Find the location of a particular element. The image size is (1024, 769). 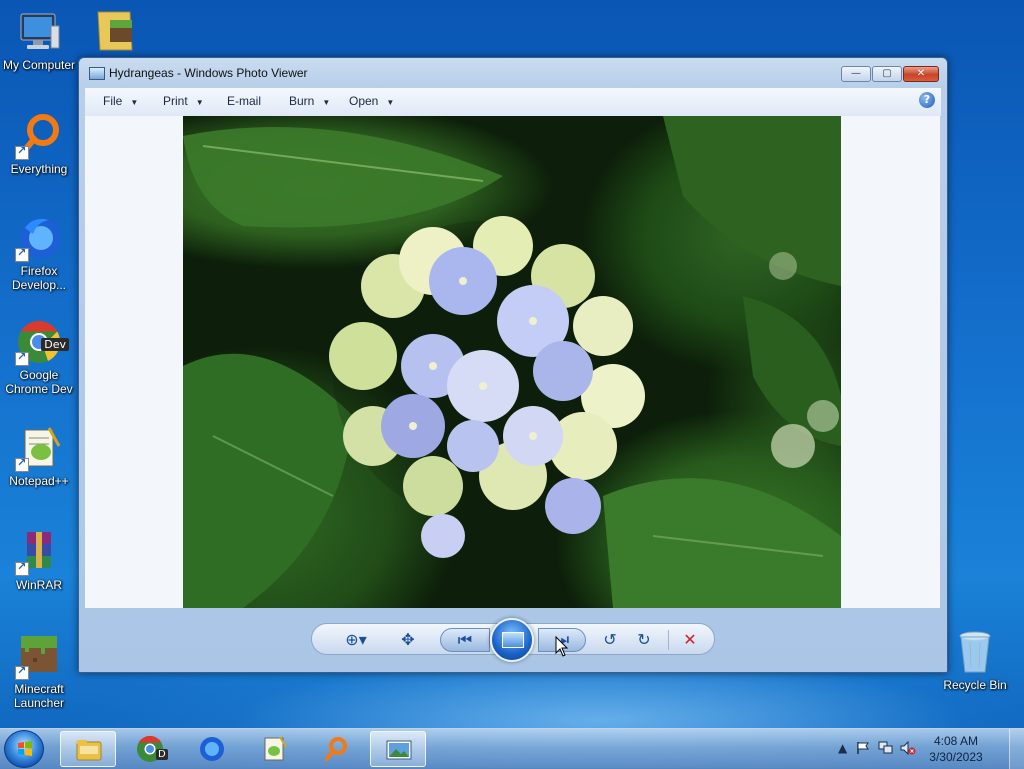

taskbar-notepad-plus-plus is located at coordinates (274, 749).